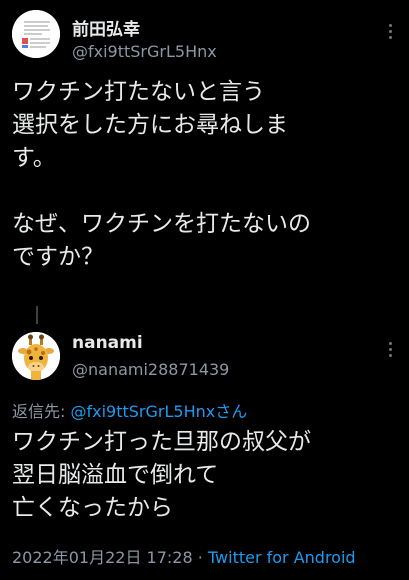  I want to click on tweet-timestamp: 2022年01月22日 17:28, so click(102, 557).